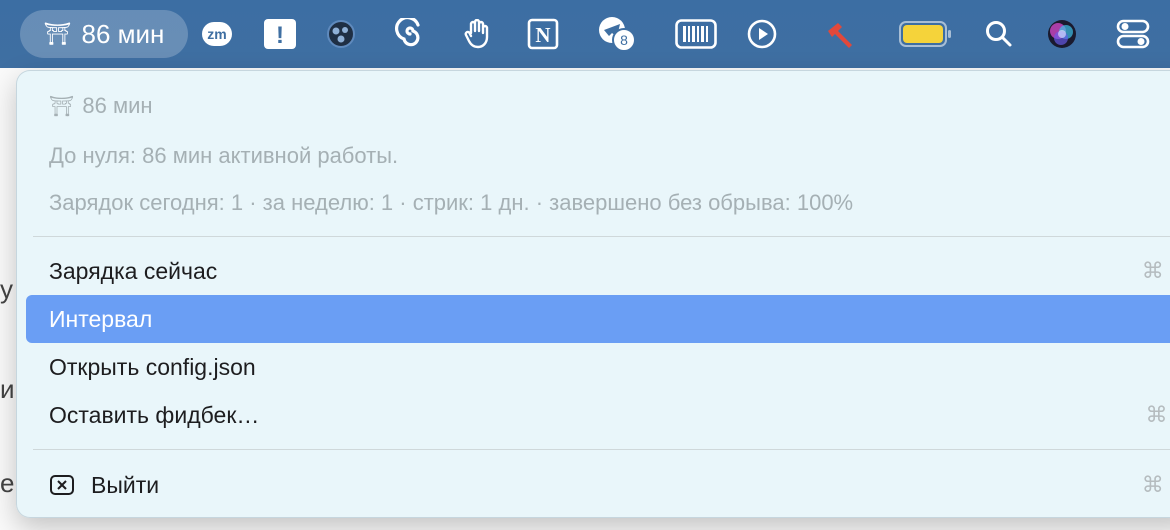 This screenshot has width=1170, height=530. I want to click on menu-header-title: ⛩ 86 мин, so click(101, 106).